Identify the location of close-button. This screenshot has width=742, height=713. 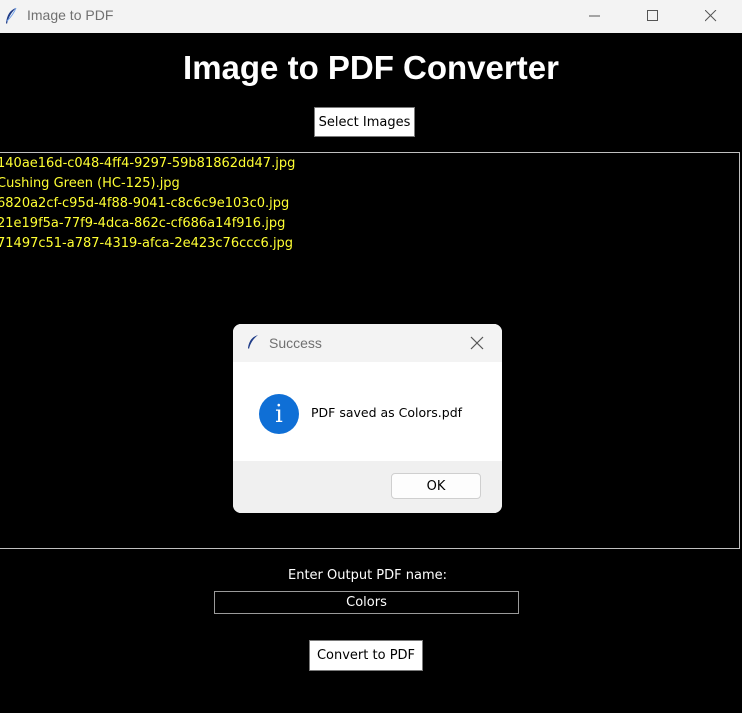
(711, 16).